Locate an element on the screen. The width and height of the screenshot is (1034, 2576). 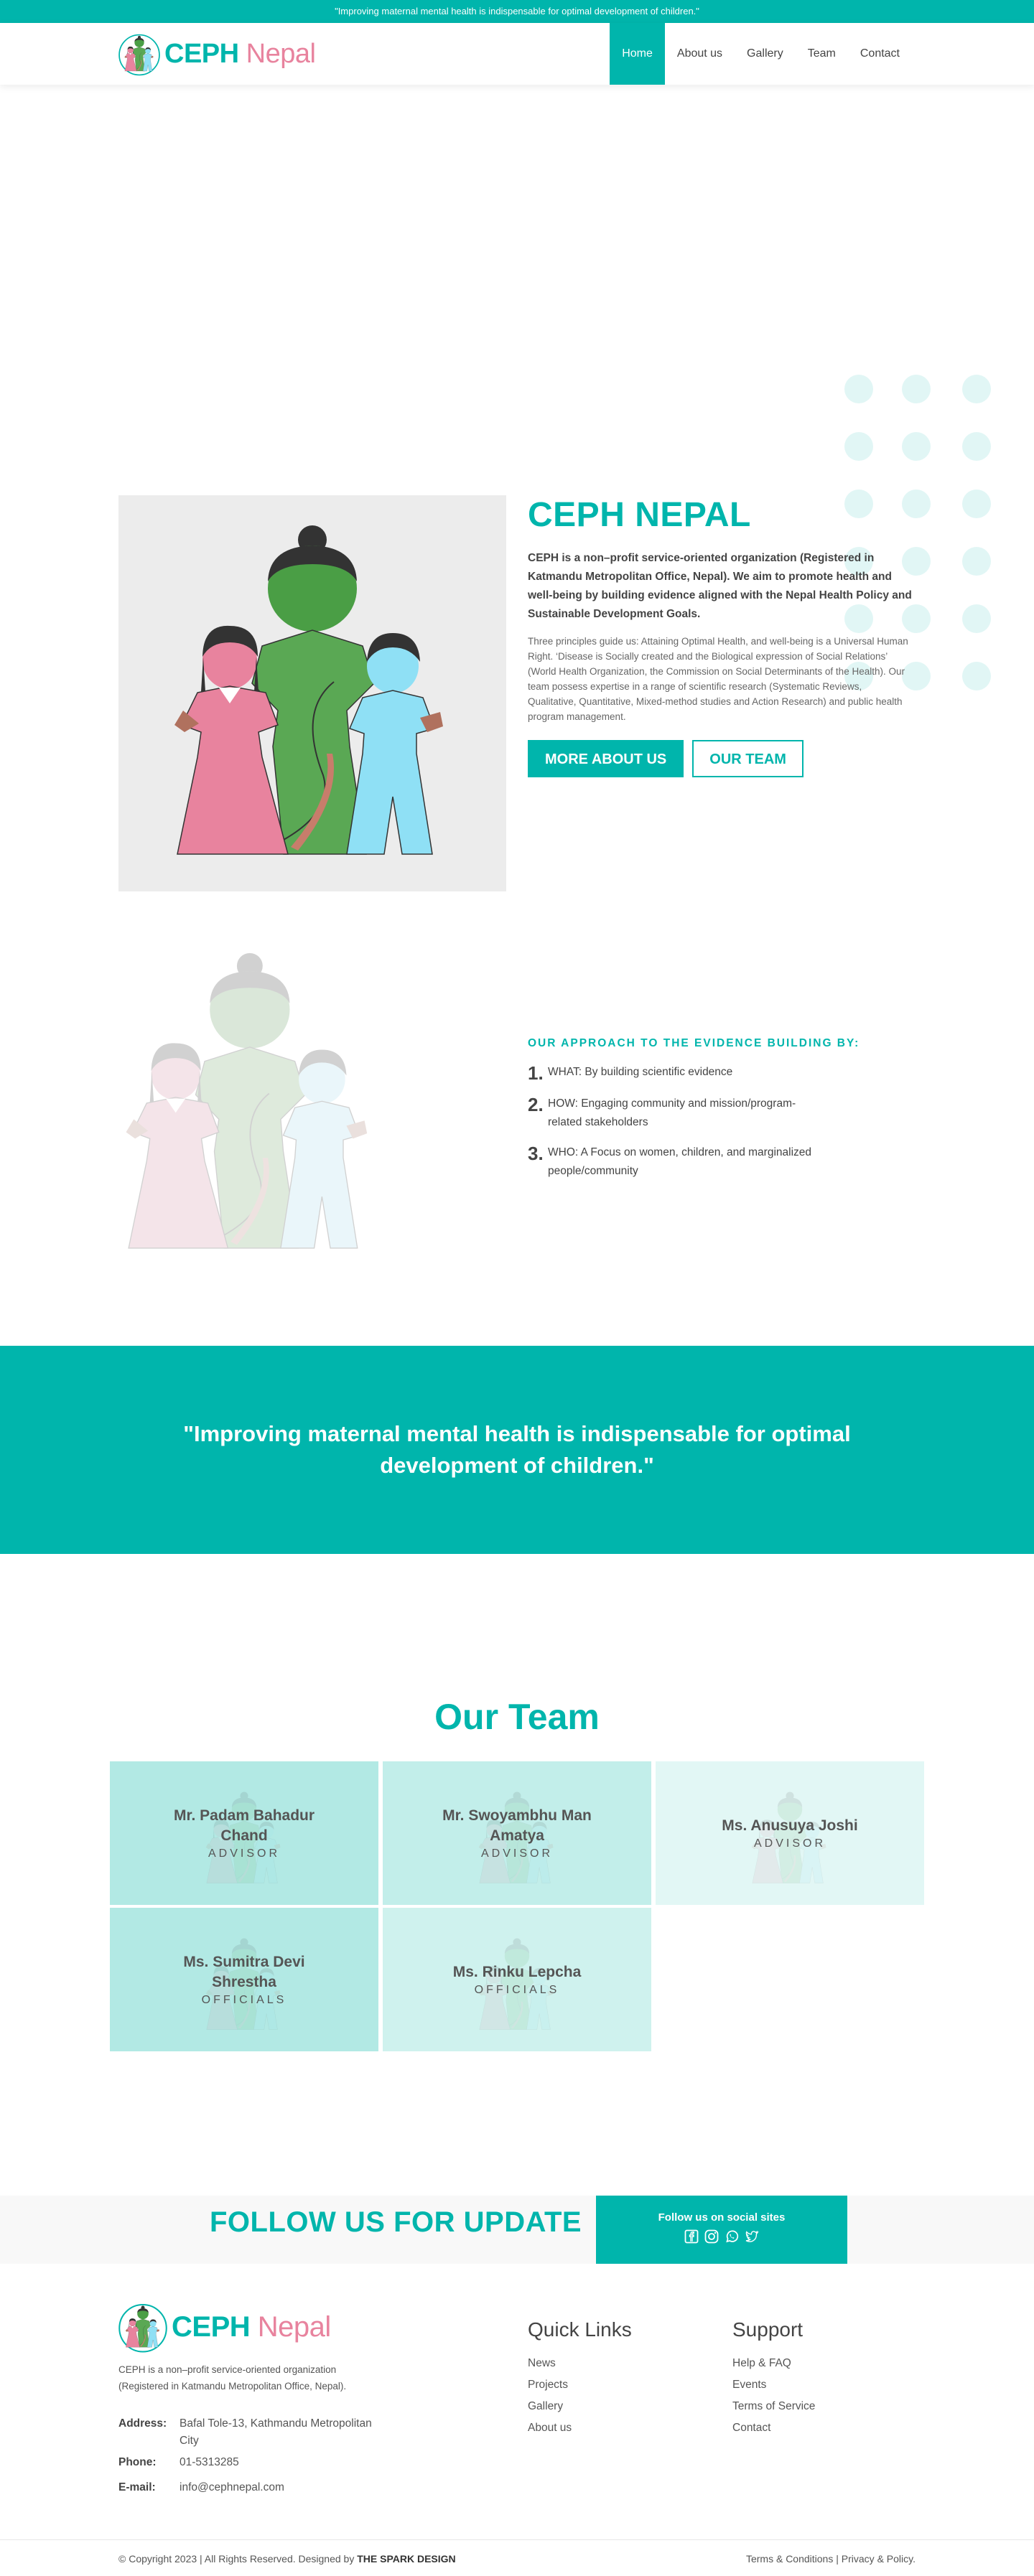
footer-link-projects: Projects is located at coordinates (580, 2385).